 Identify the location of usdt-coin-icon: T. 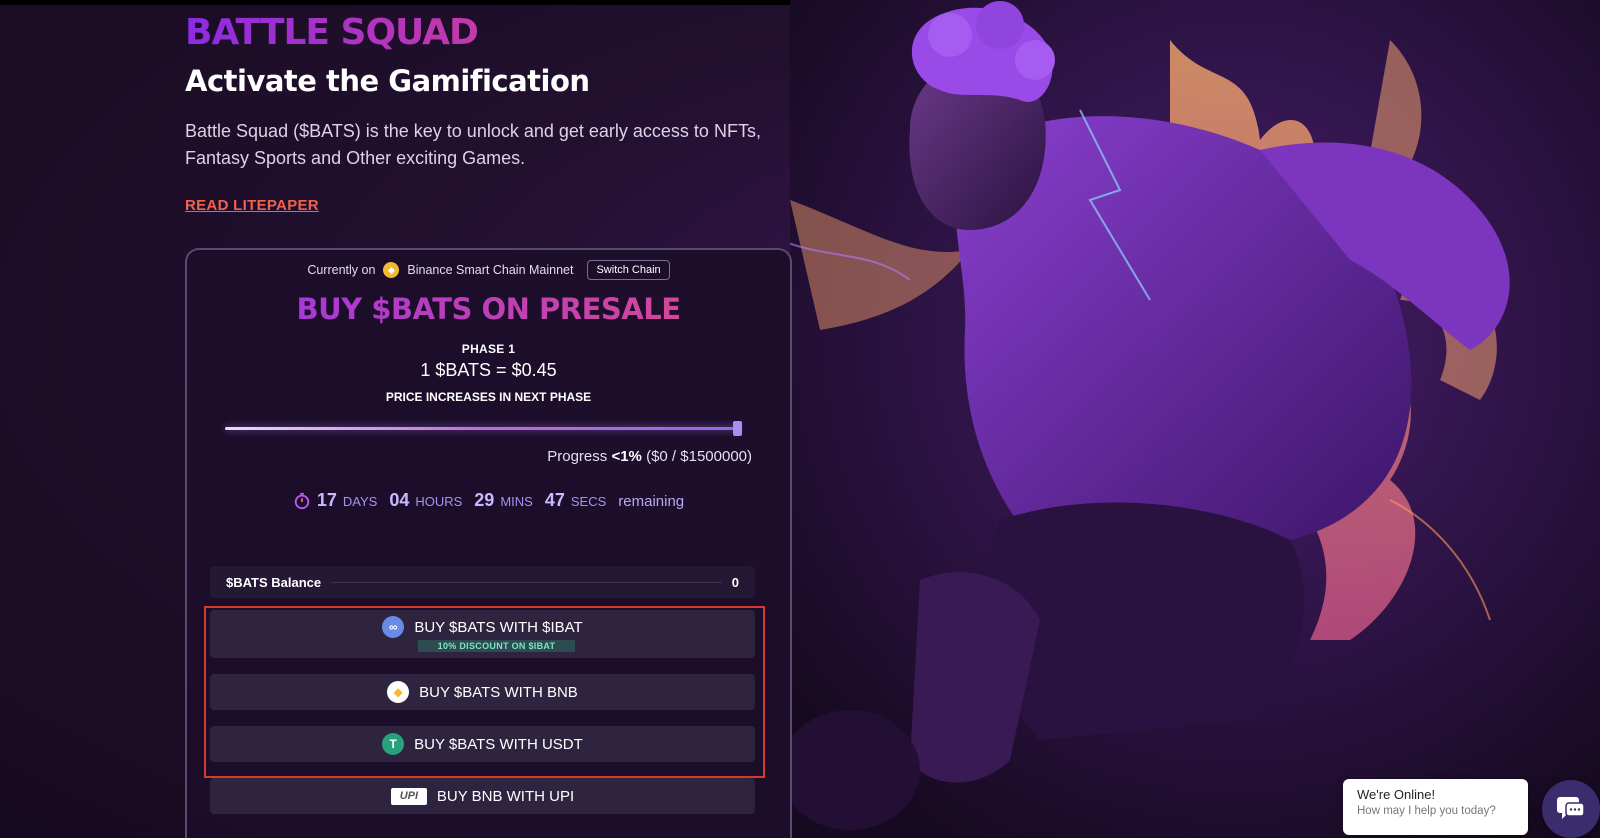
(393, 744).